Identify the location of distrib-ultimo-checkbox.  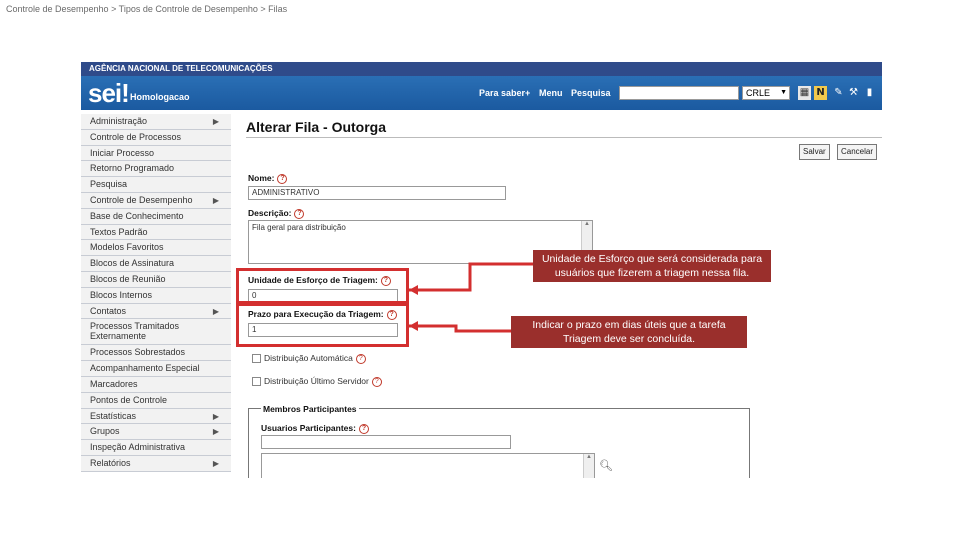
(256, 381).